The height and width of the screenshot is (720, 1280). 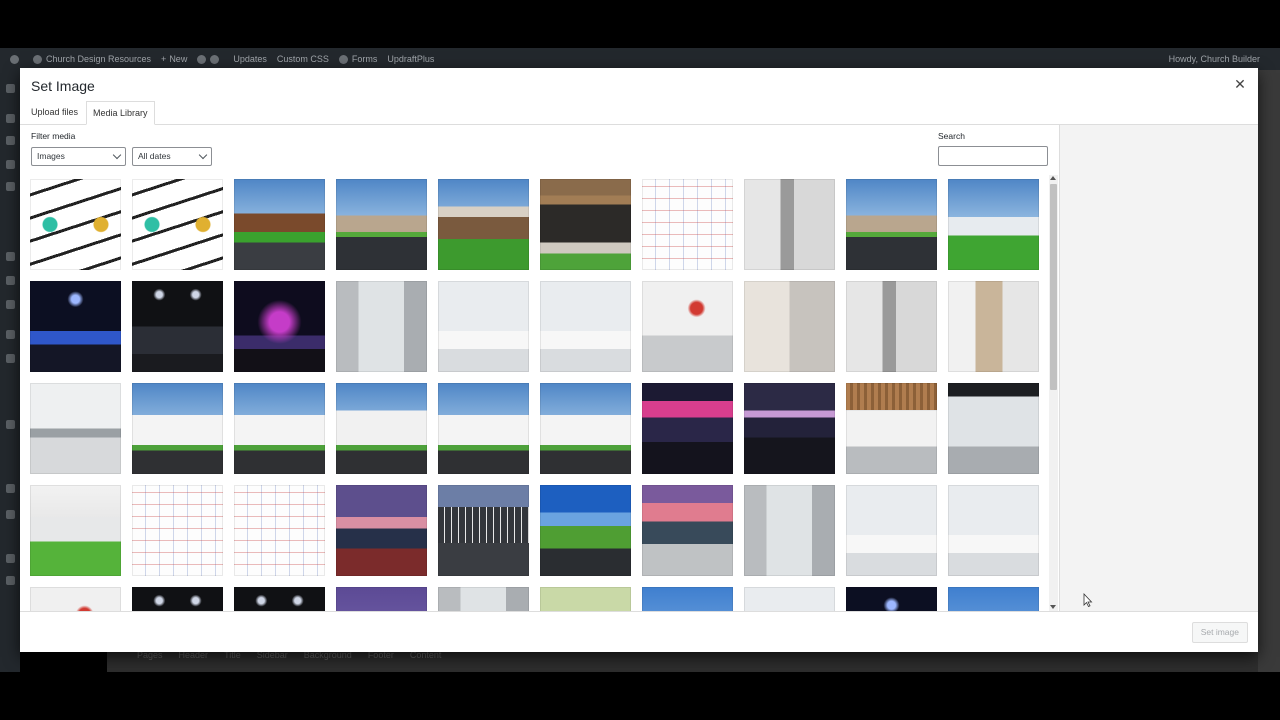 I want to click on forms-label: Forms, so click(x=364, y=59).